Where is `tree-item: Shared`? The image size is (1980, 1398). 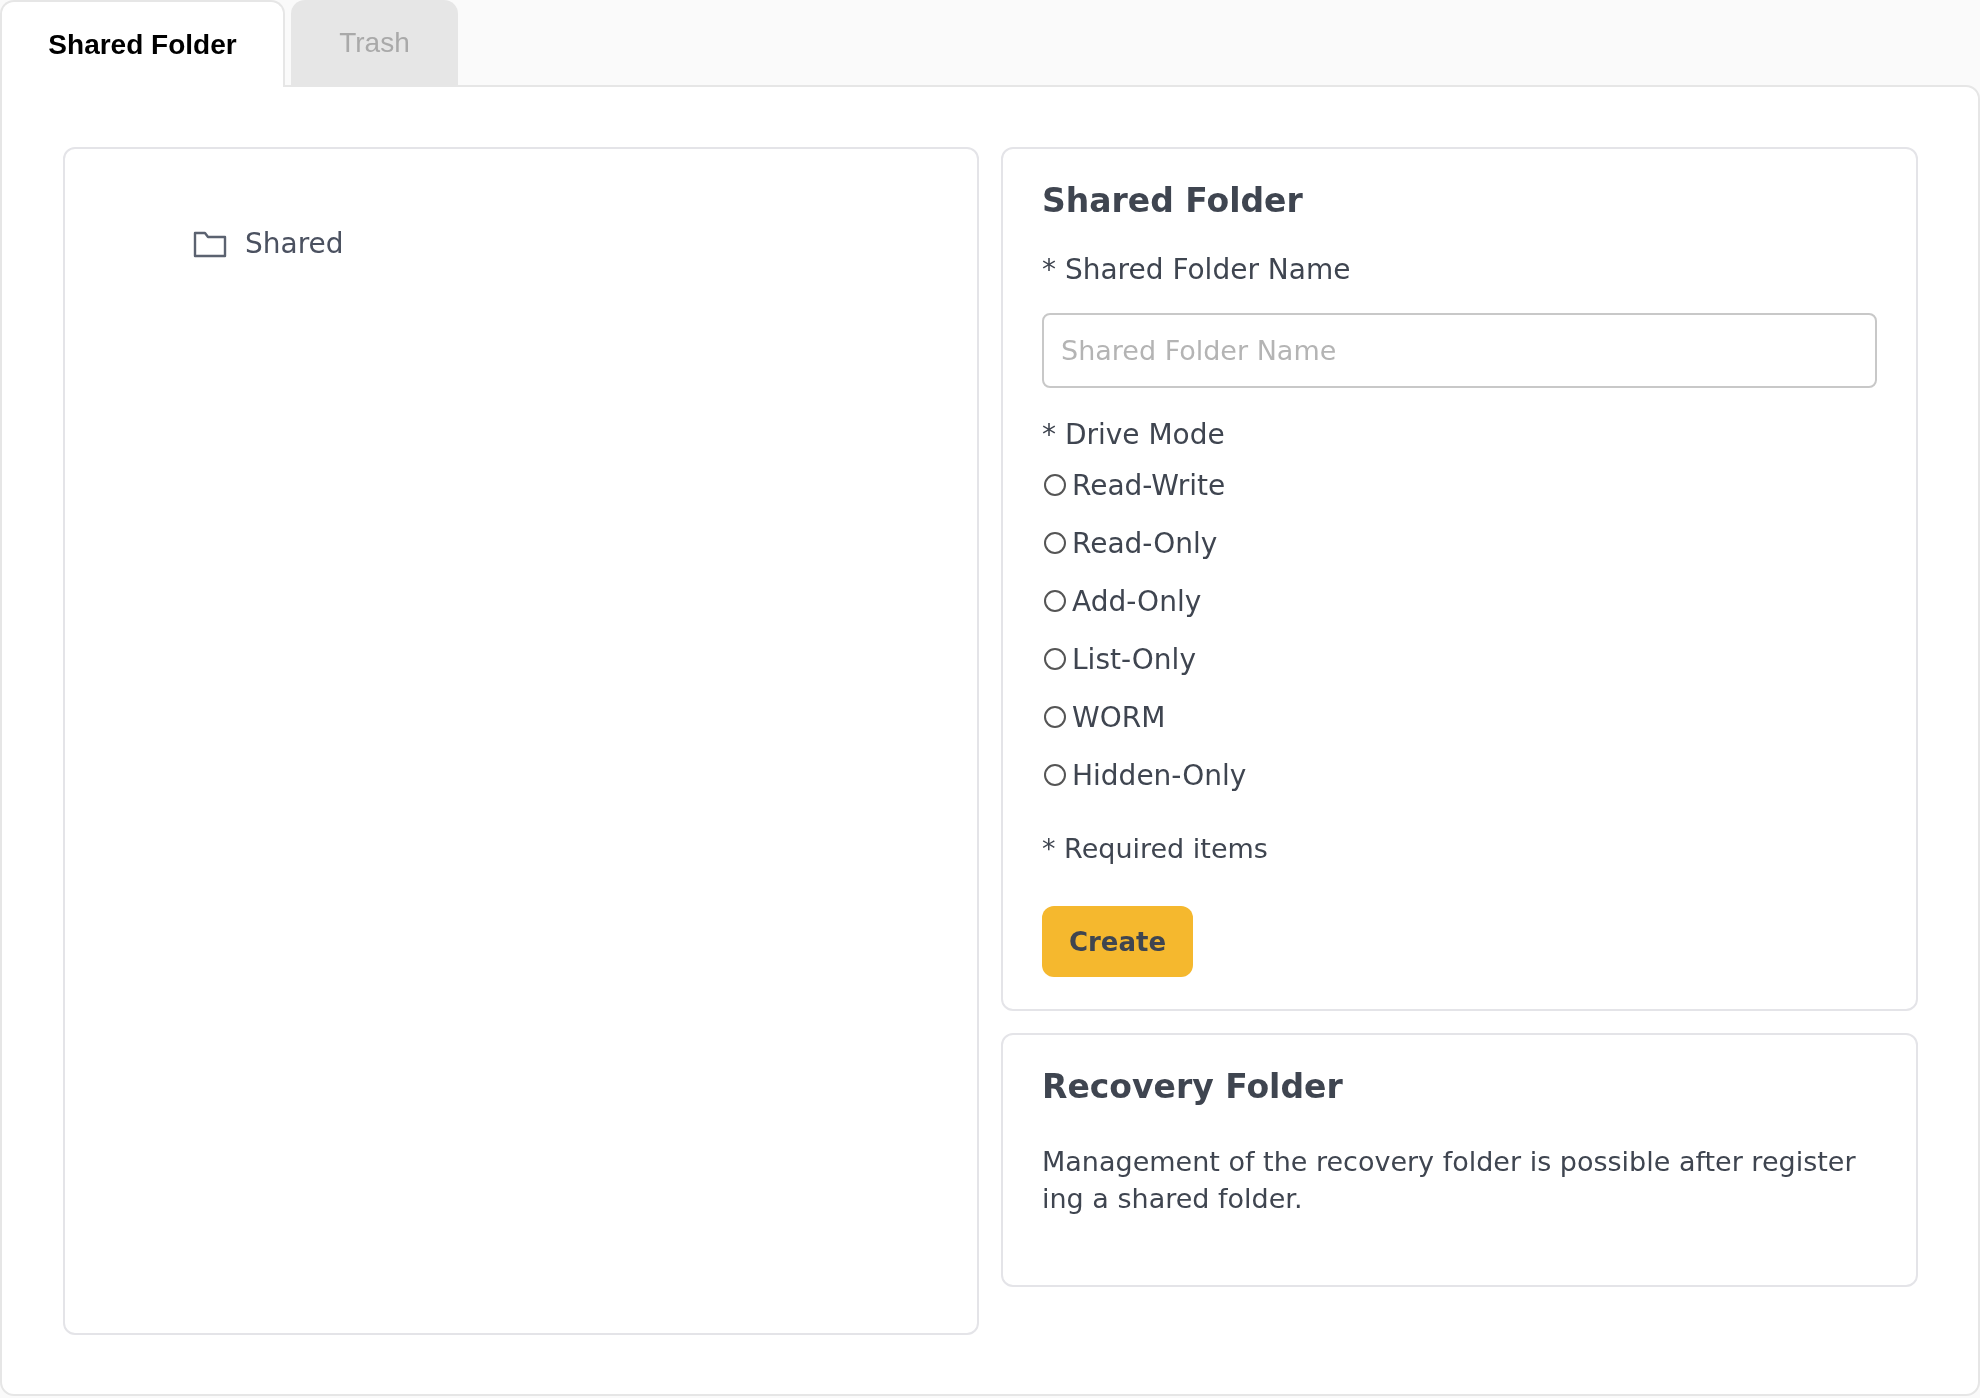
tree-item: Shared is located at coordinates (294, 243).